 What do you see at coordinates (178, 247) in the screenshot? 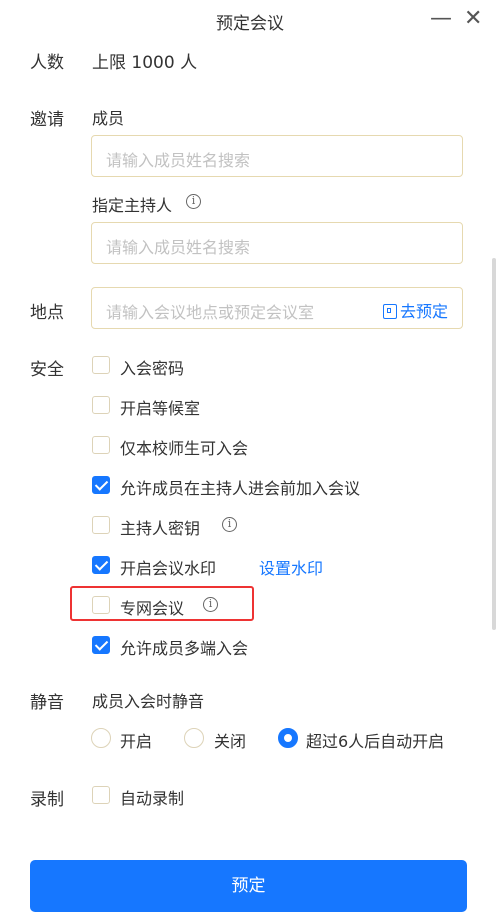
I see `host-search-placeholder: 请输入成员姓名搜索` at bounding box center [178, 247].